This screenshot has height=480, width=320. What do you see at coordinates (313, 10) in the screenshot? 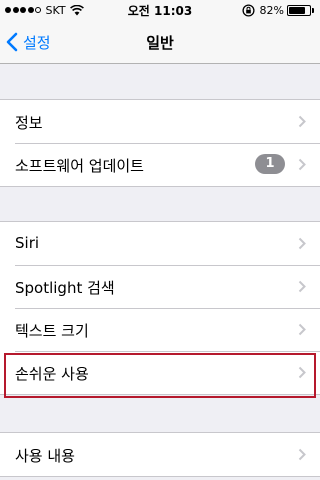
I see `battery-cap` at bounding box center [313, 10].